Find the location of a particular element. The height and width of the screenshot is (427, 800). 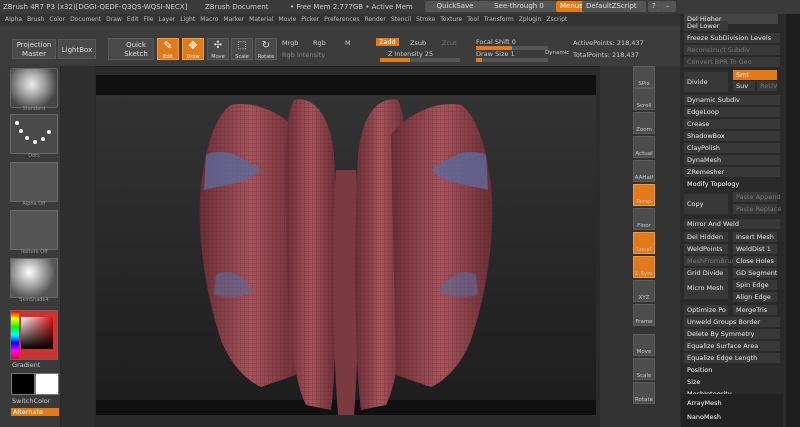

secondary-color-swatch is located at coordinates (47, 384).